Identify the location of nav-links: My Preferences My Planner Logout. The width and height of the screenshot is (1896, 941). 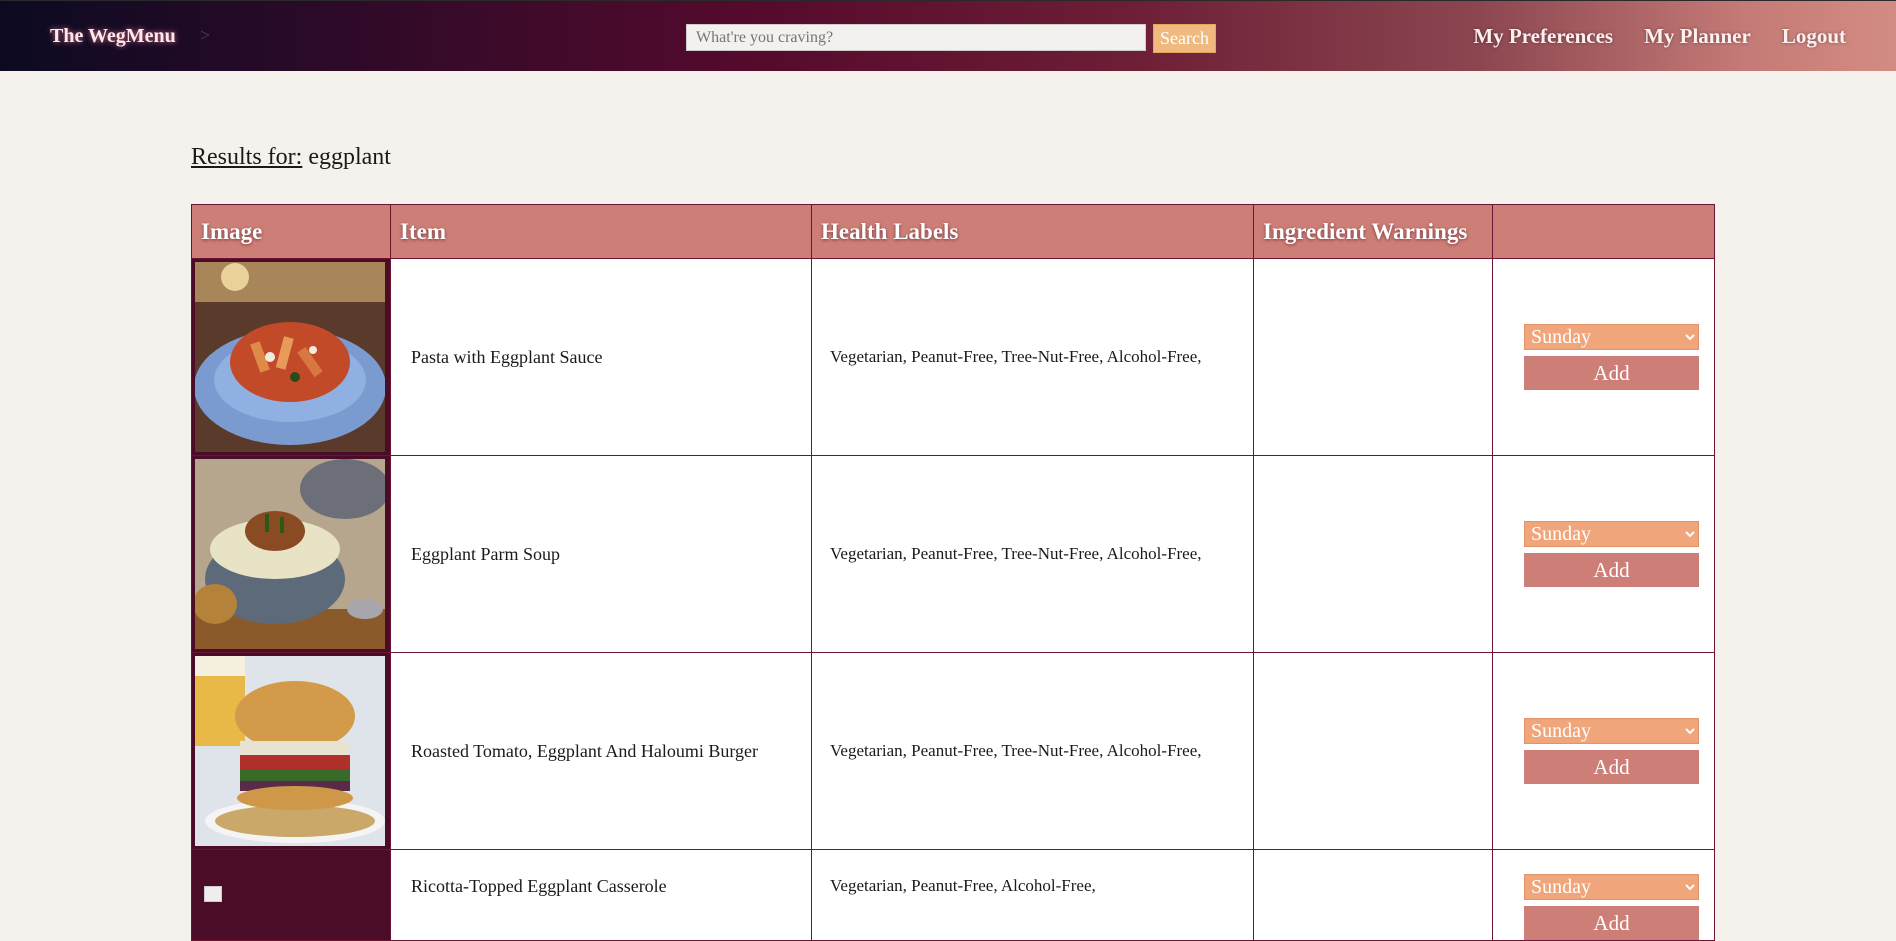
(1646, 36).